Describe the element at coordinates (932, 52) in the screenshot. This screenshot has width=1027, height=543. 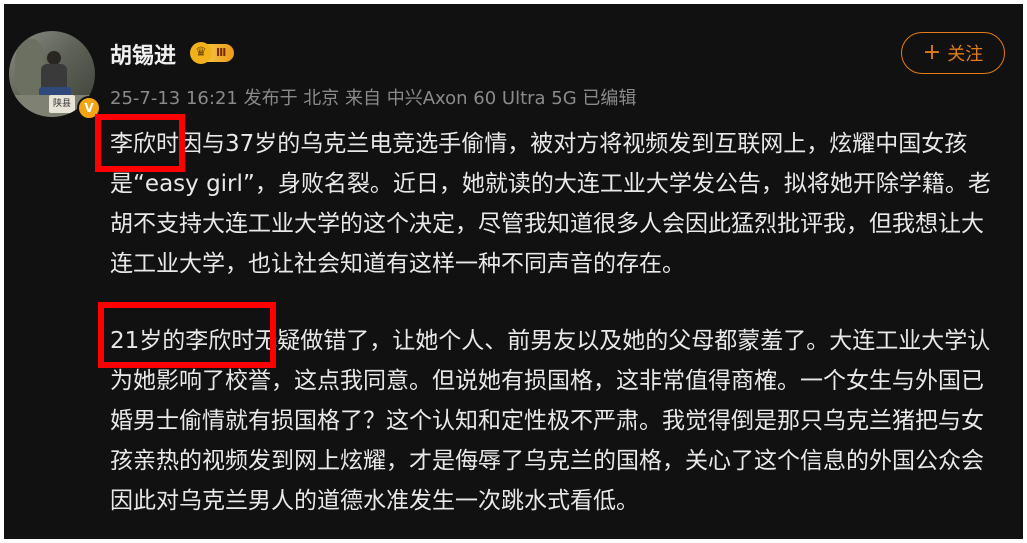
I see `plus-icon: +` at that location.